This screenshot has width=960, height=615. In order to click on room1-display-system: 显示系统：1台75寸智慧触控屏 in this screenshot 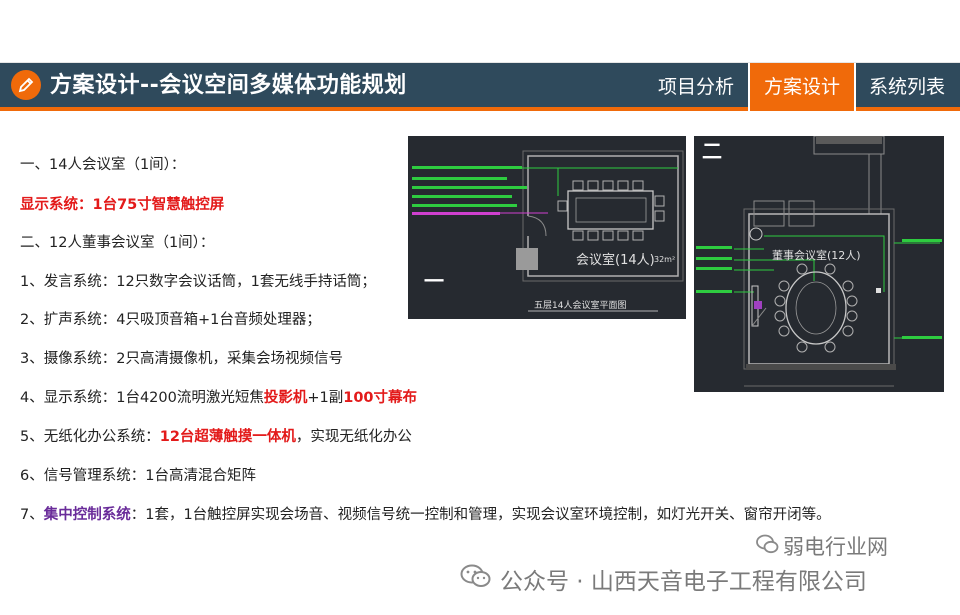, I will do `click(122, 205)`.